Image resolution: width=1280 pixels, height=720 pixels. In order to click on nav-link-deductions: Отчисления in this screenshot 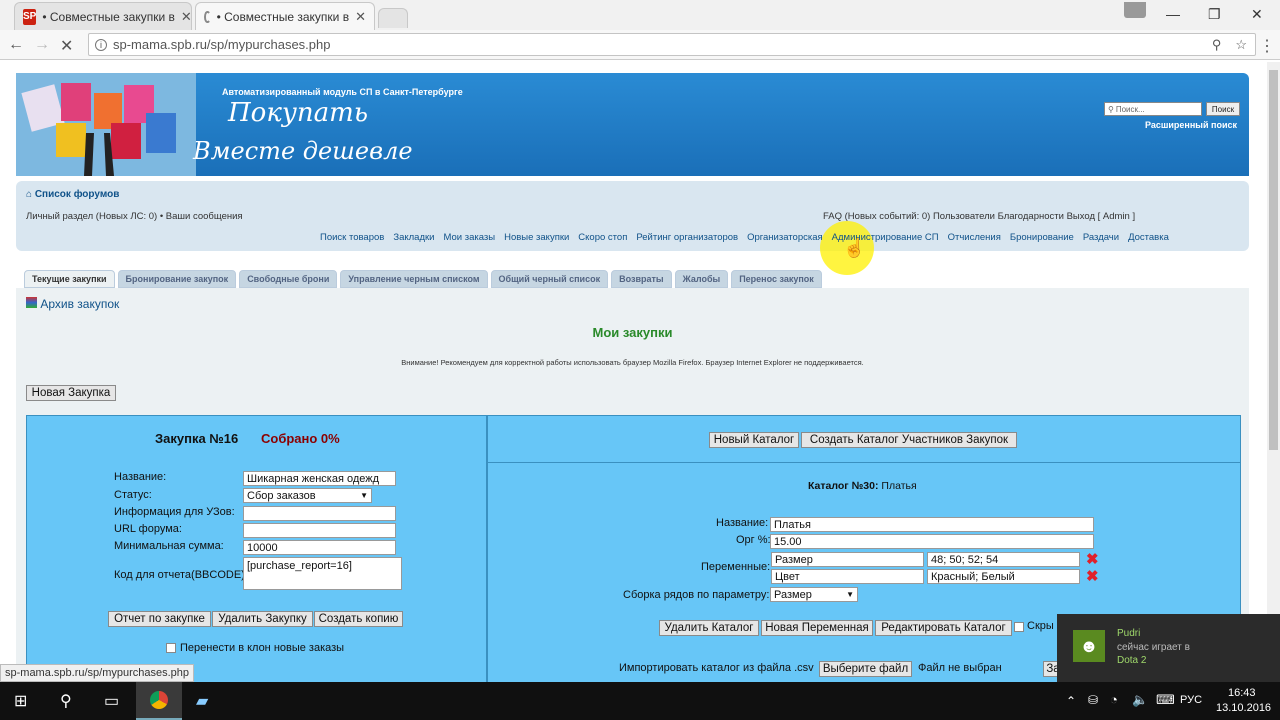, I will do `click(974, 237)`.